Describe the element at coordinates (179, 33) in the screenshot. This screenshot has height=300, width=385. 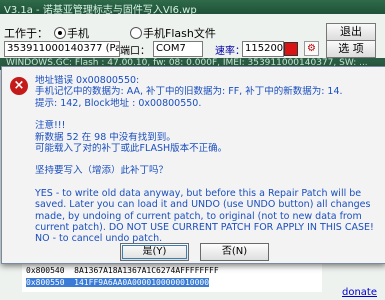
I see `phone-flash-label: 手机Flash文件` at that location.